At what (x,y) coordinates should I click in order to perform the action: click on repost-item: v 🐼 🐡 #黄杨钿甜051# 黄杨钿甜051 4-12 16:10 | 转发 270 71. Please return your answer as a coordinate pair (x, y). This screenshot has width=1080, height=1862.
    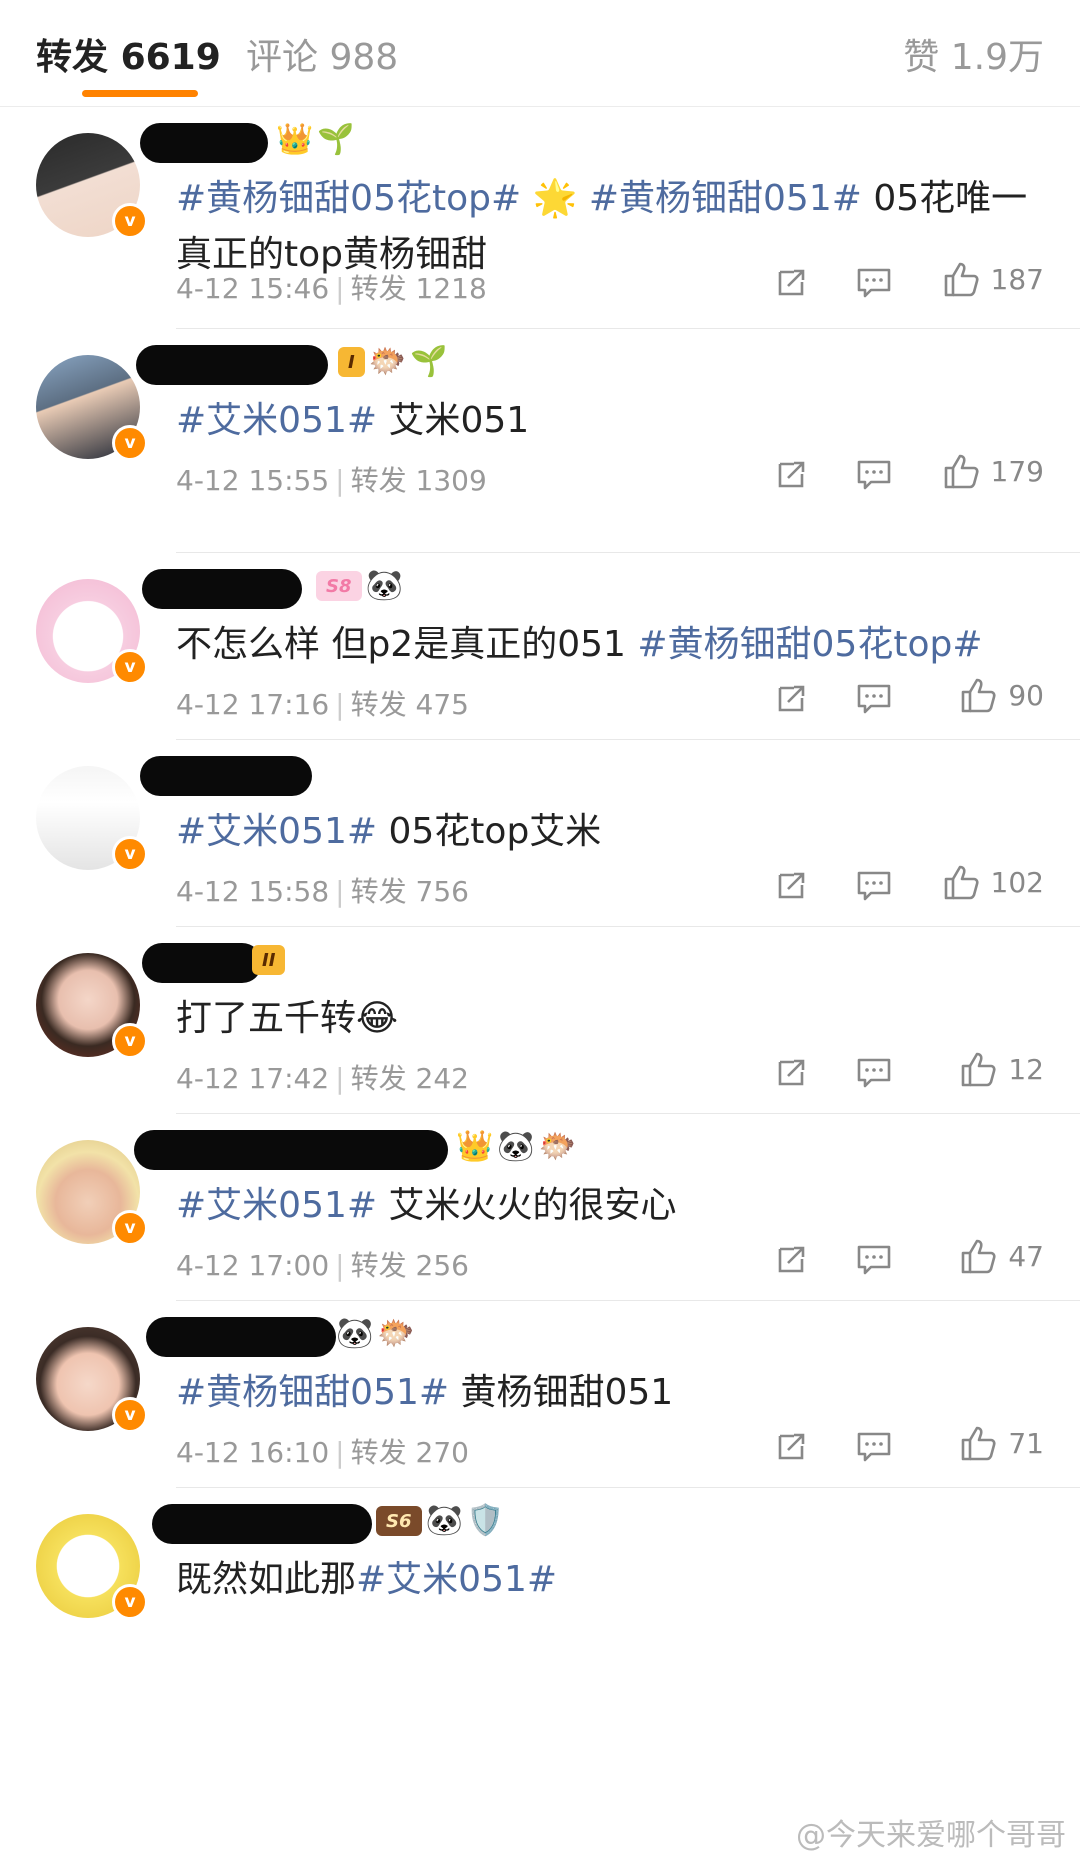
    Looking at the image, I should click on (540, 1394).